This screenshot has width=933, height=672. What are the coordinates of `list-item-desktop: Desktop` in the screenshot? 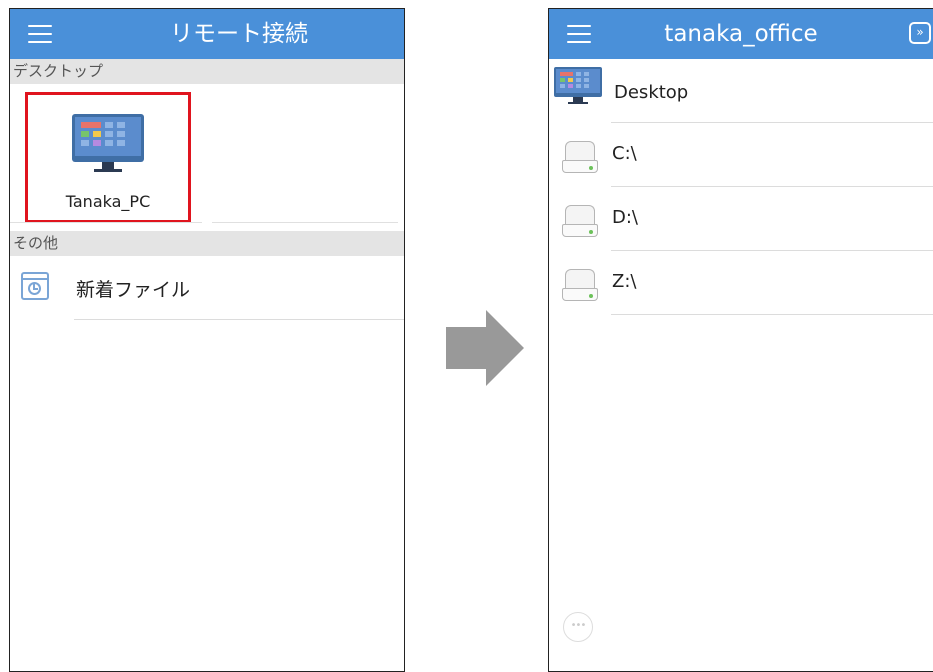 It's located at (741, 91).